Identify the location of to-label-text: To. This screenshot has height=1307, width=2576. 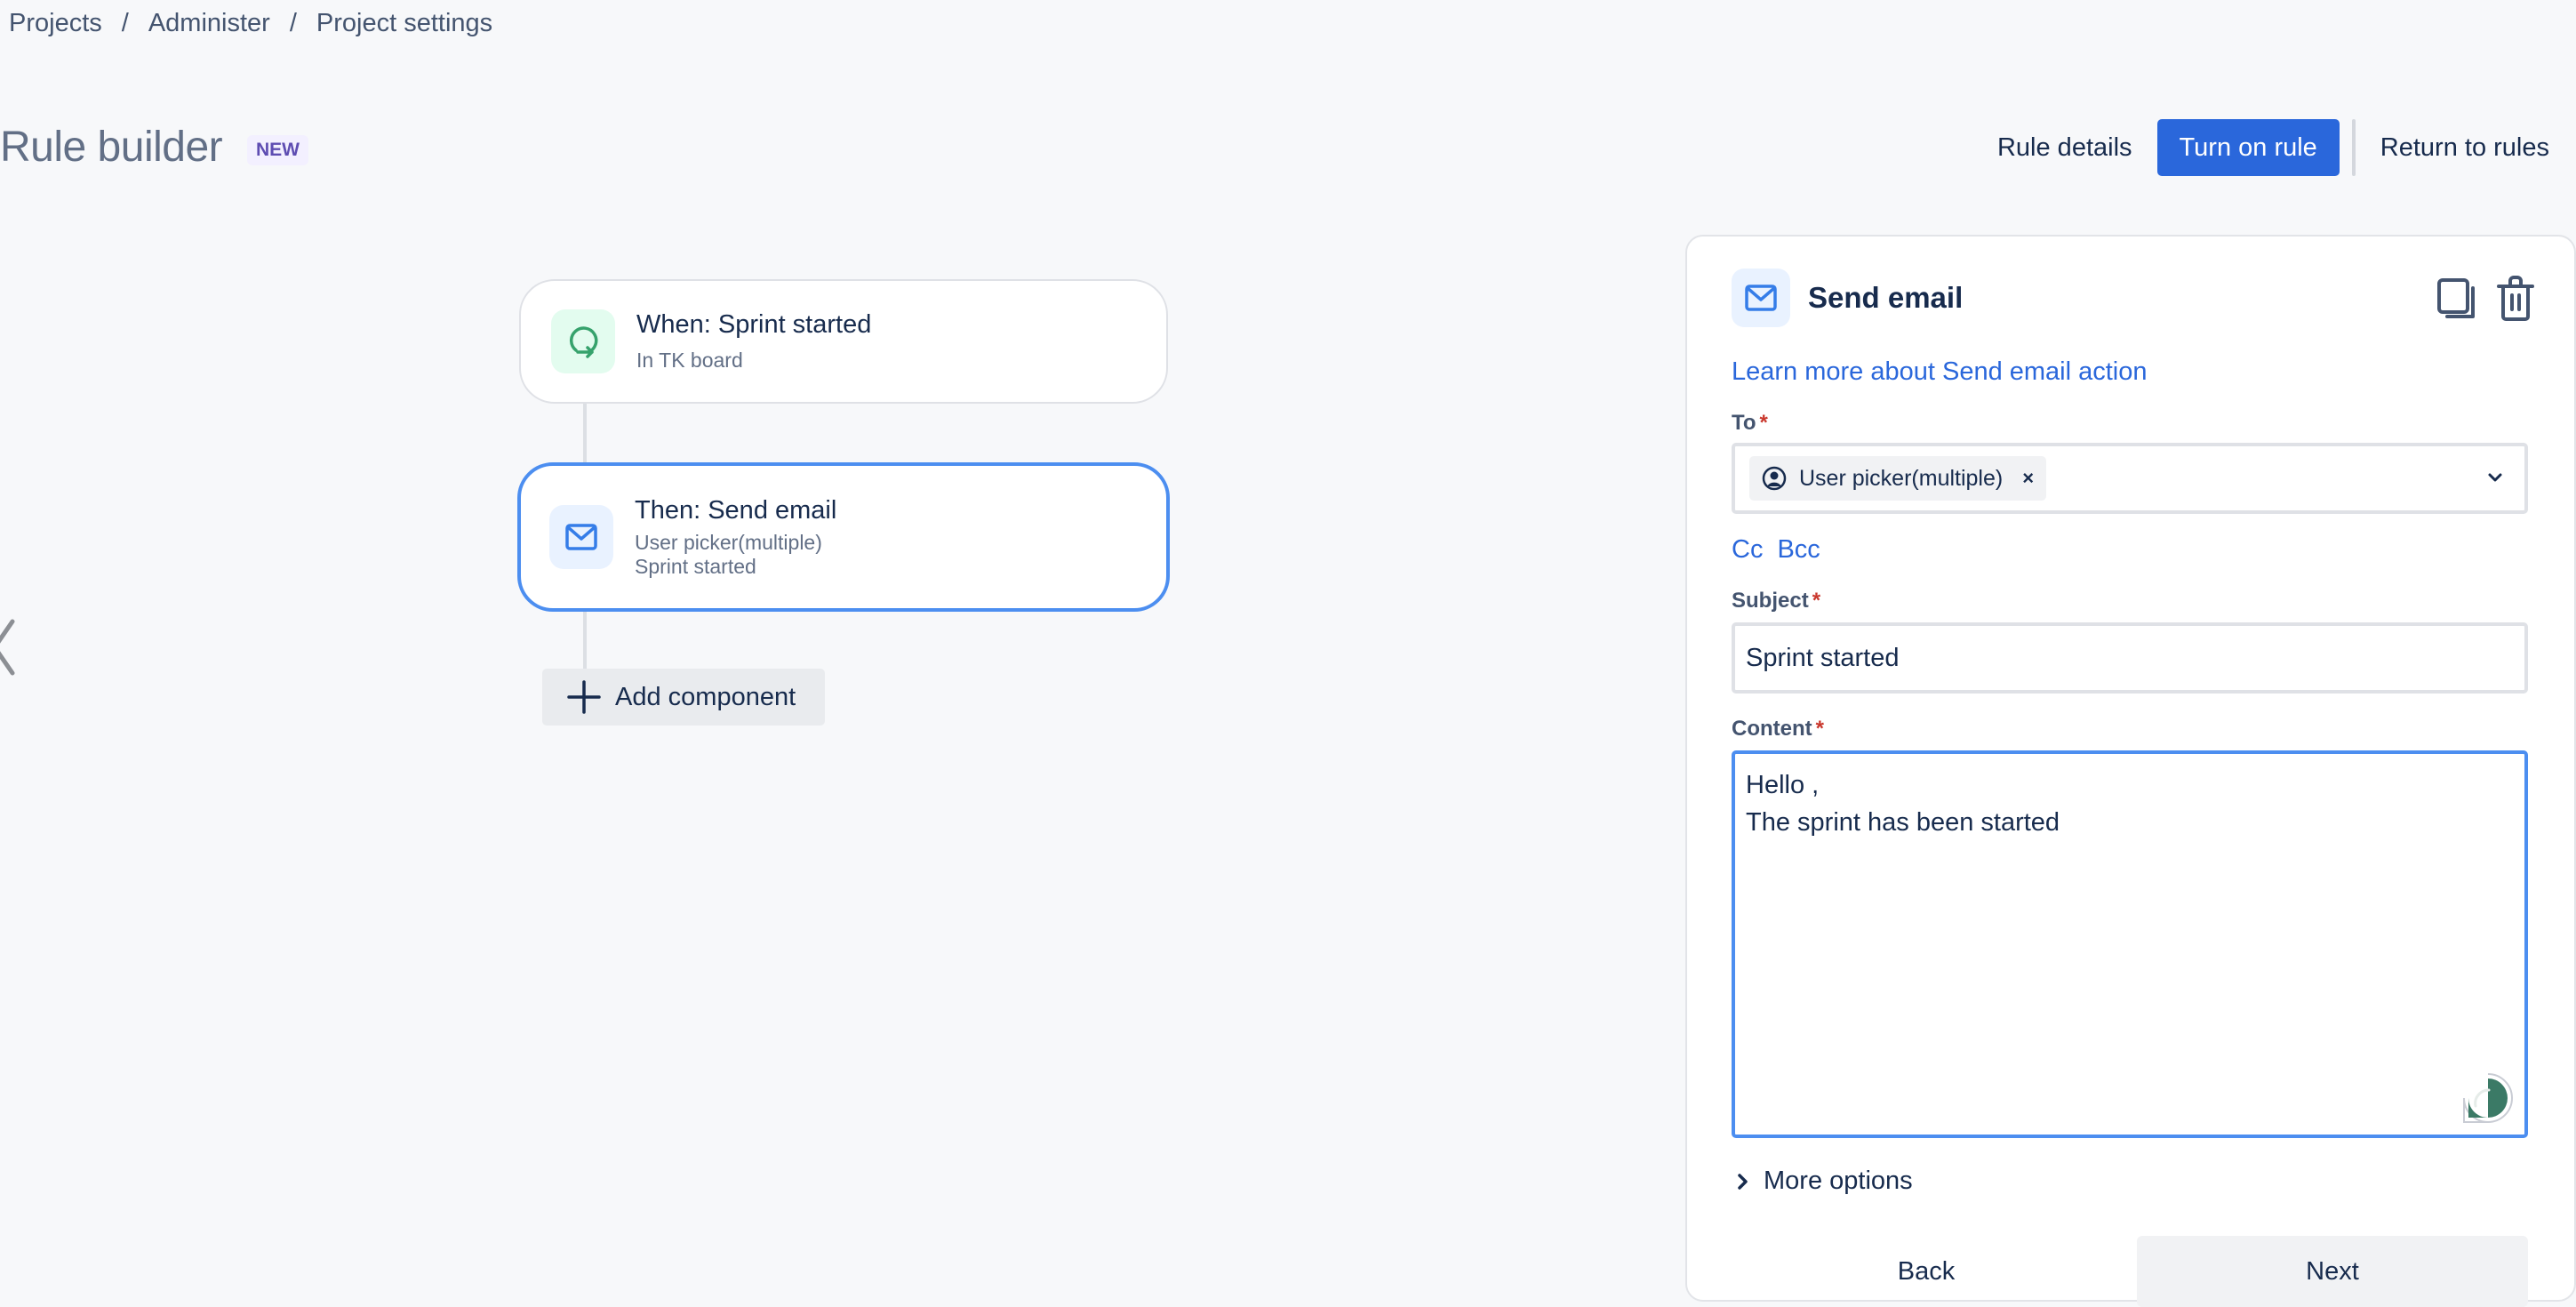
(1744, 423).